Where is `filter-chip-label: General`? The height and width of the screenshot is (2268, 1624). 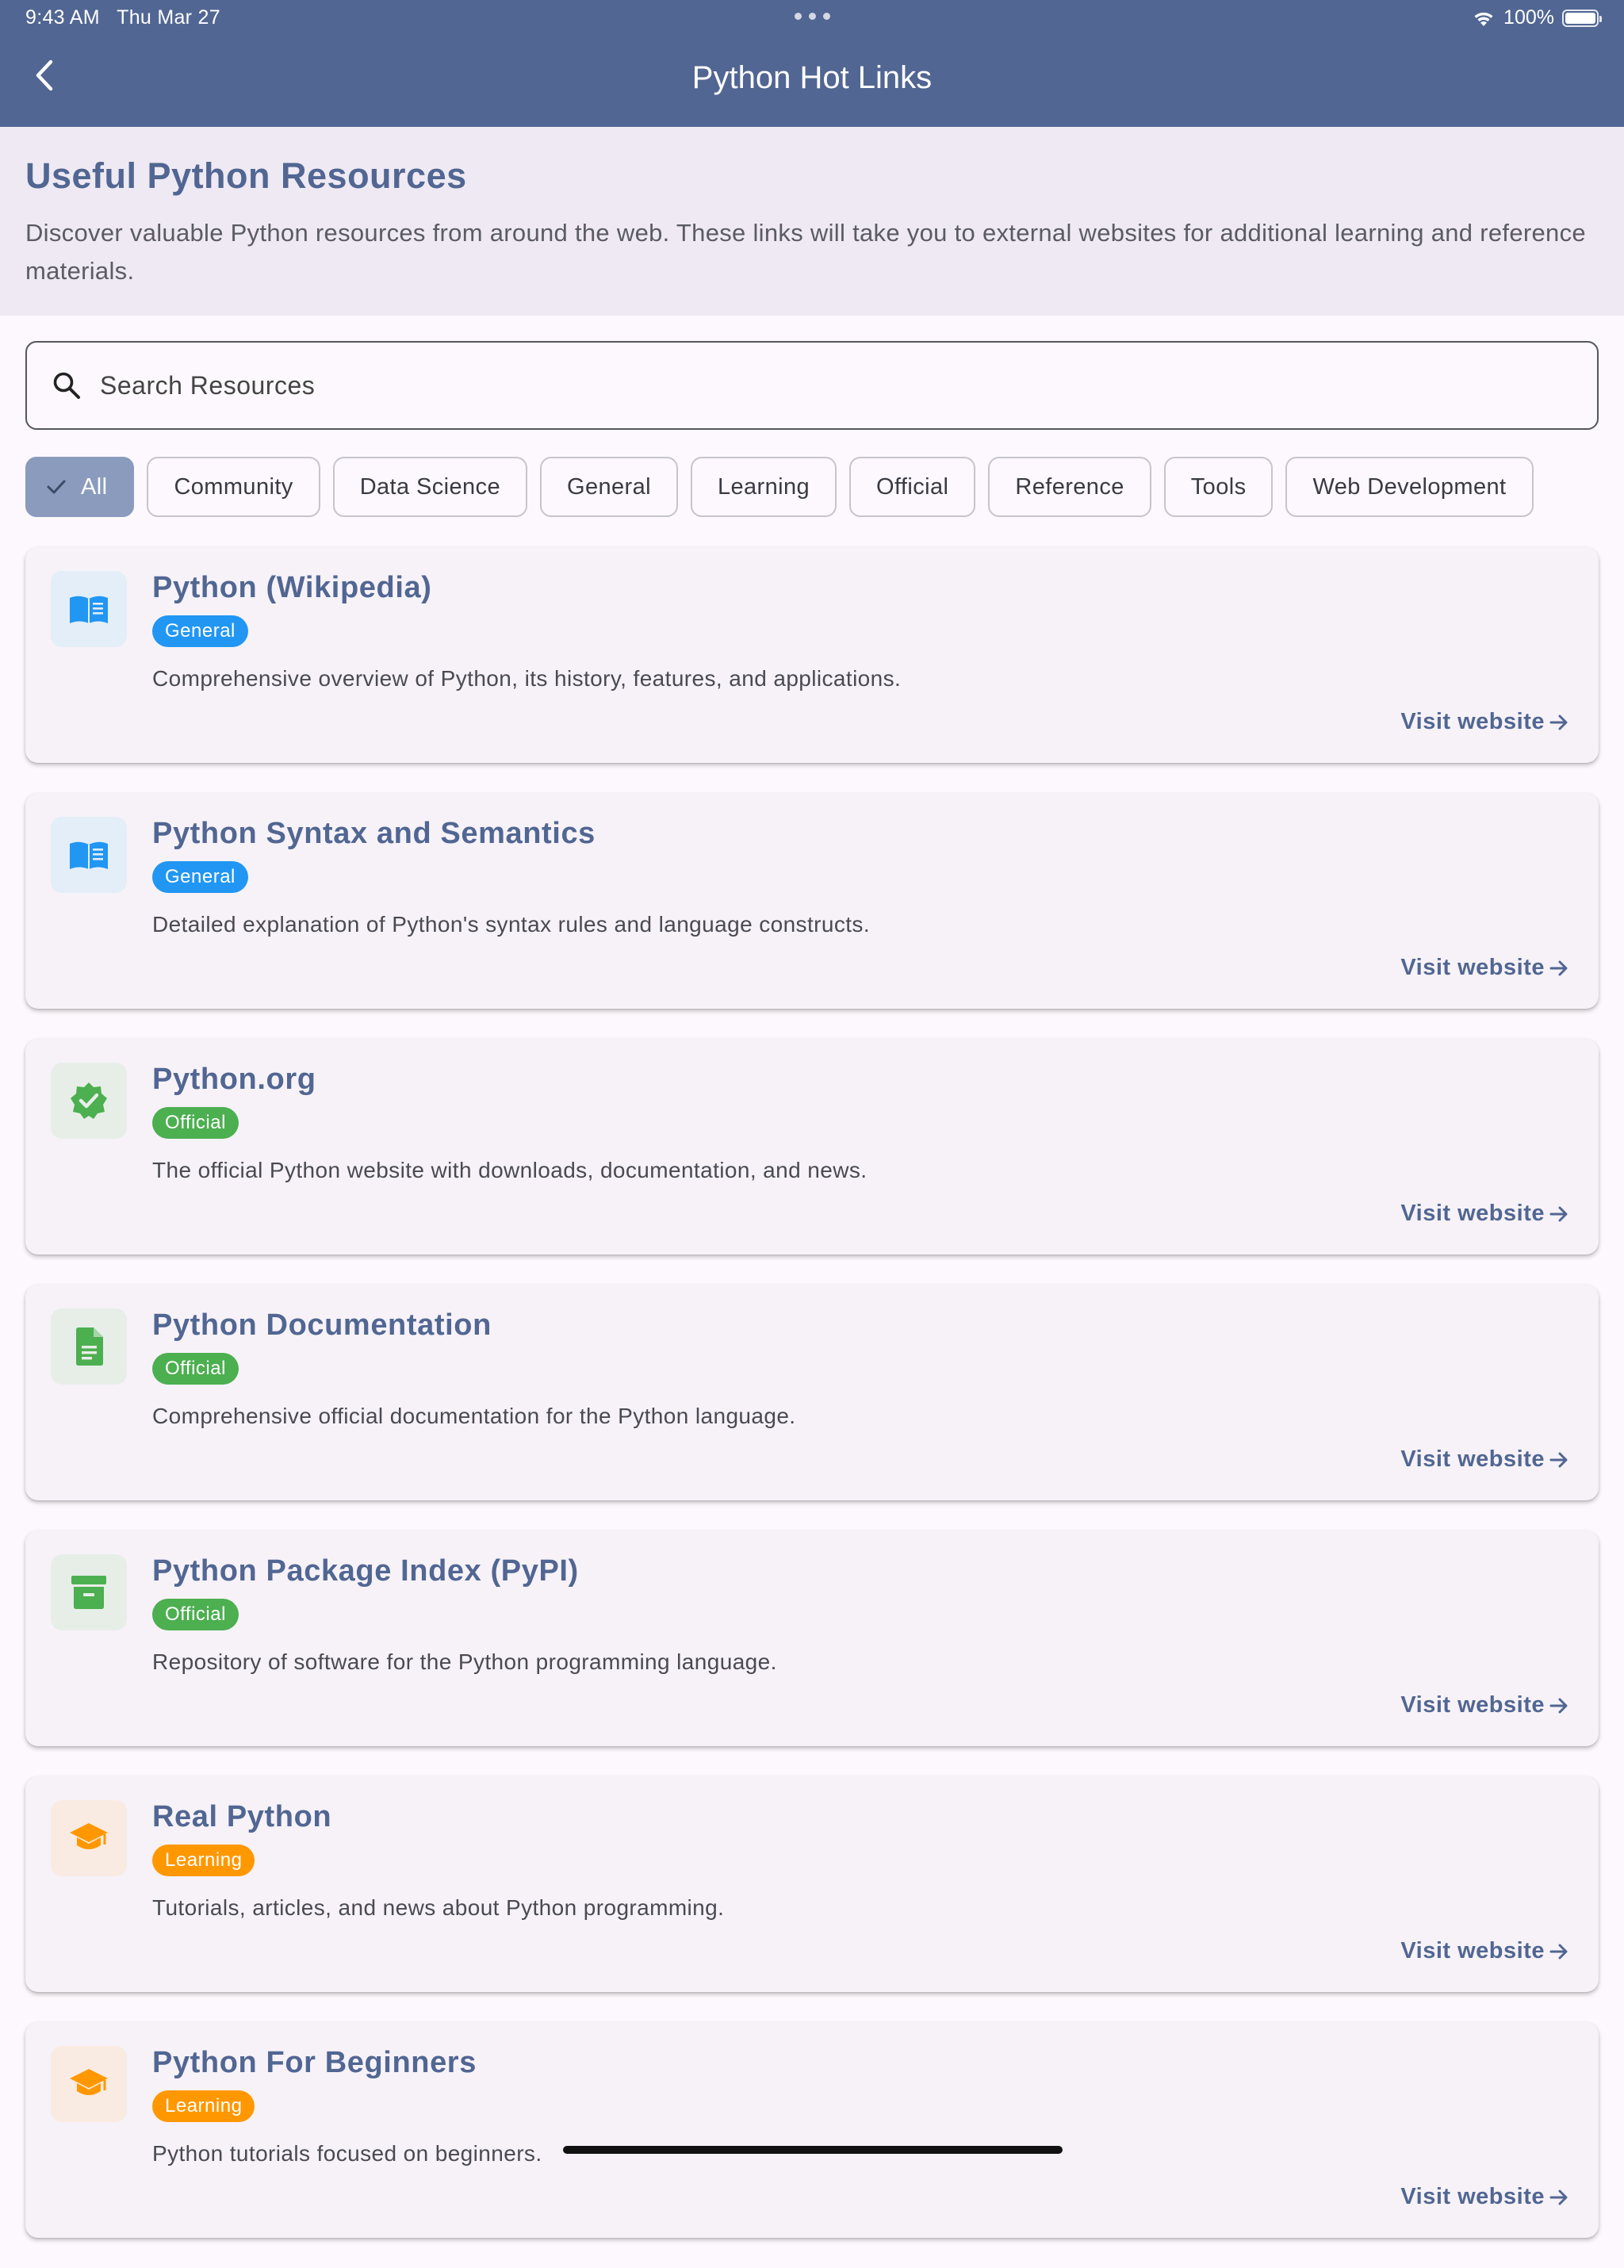 filter-chip-label: General is located at coordinates (608, 486).